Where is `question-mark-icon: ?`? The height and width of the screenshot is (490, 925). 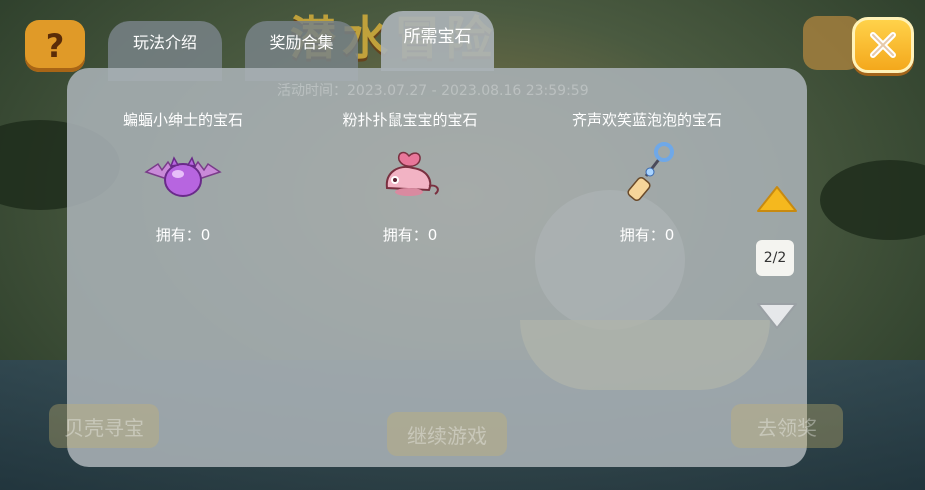
question-mark-icon: ? is located at coordinates (55, 46).